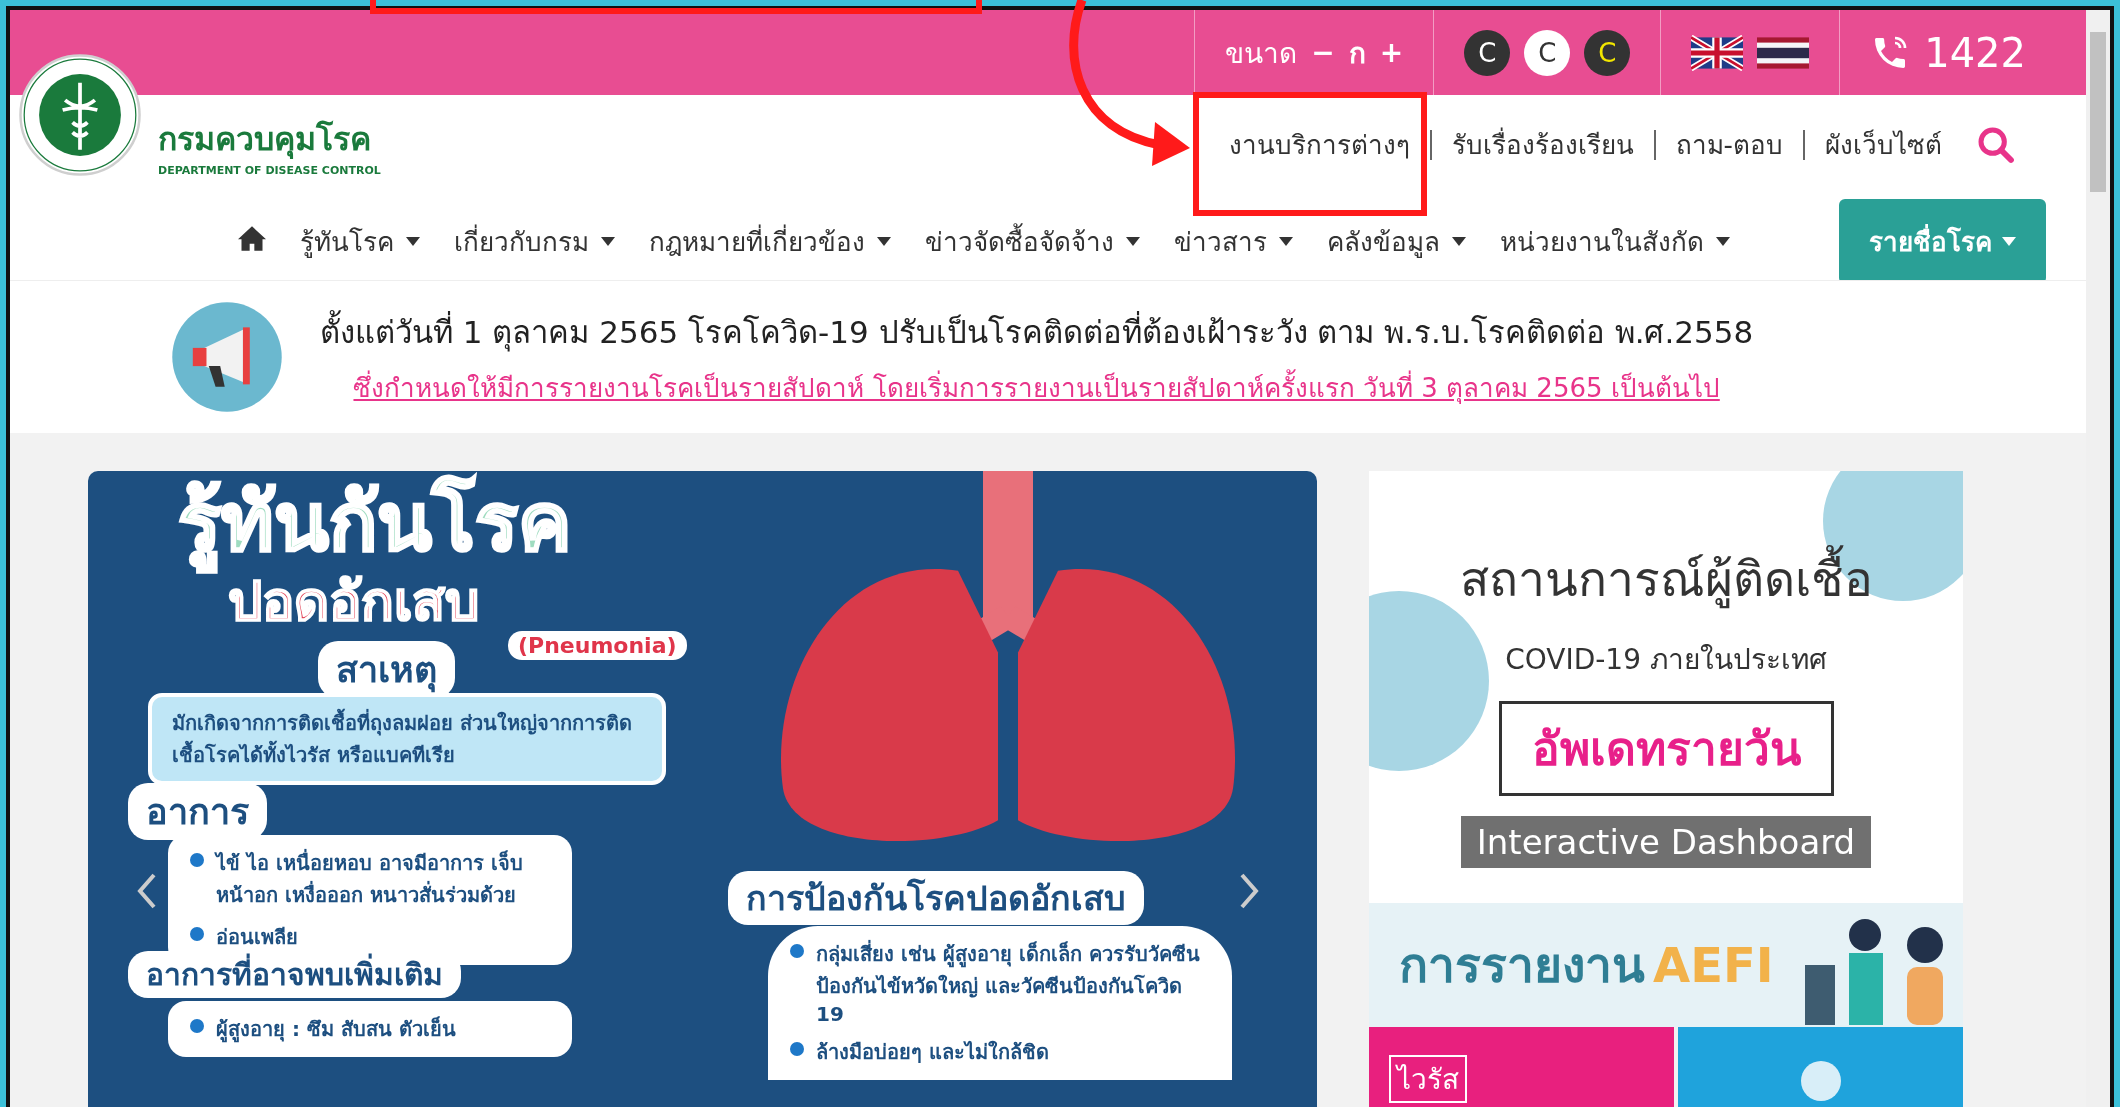  I want to click on department-english-name: DEPARTMENT OF DISEASE CONTROL, so click(269, 170).